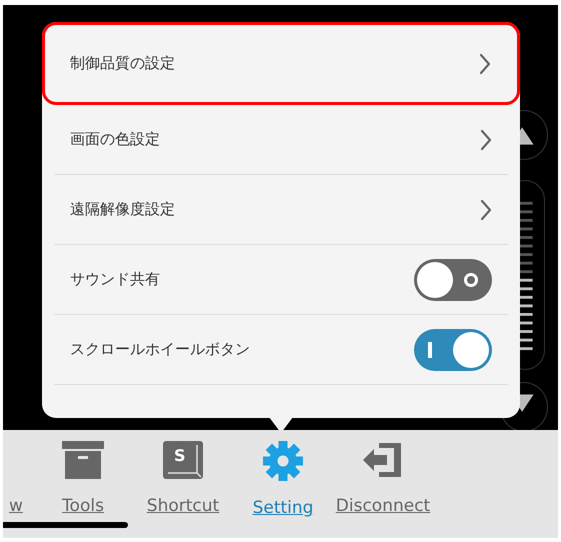  I want to click on toolbar-tab: Disconnect, so click(383, 475).